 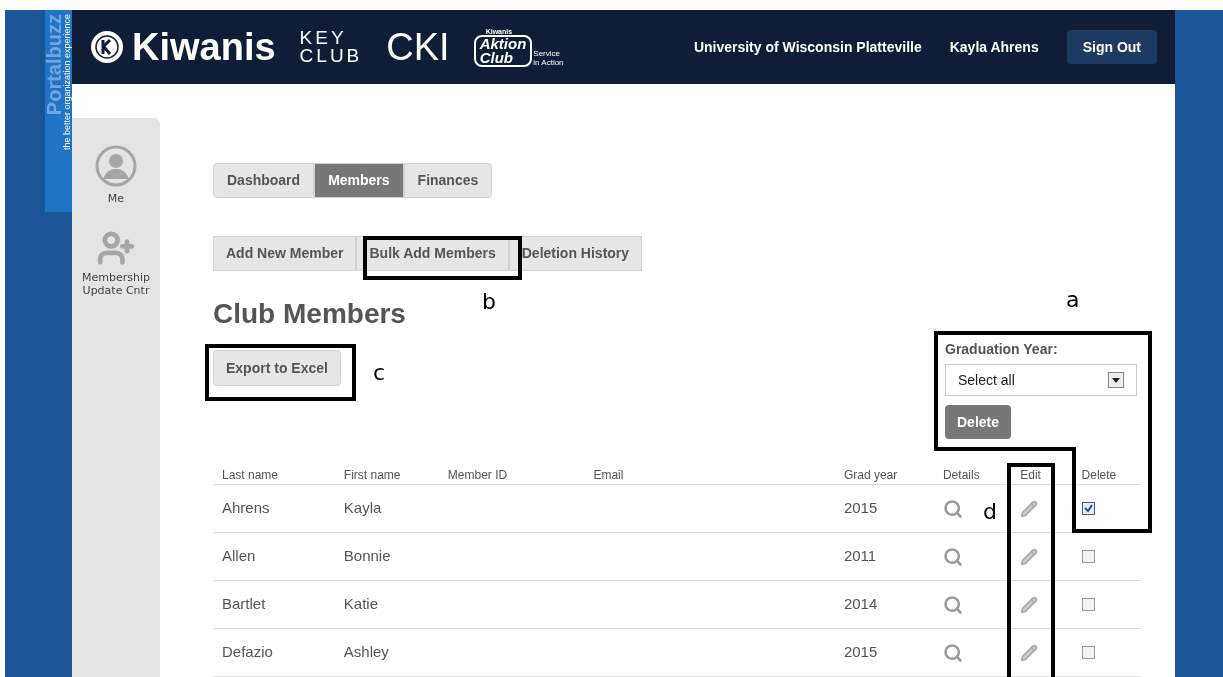 I want to click on brand-tagline: the better organization experience, so click(x=67, y=82).